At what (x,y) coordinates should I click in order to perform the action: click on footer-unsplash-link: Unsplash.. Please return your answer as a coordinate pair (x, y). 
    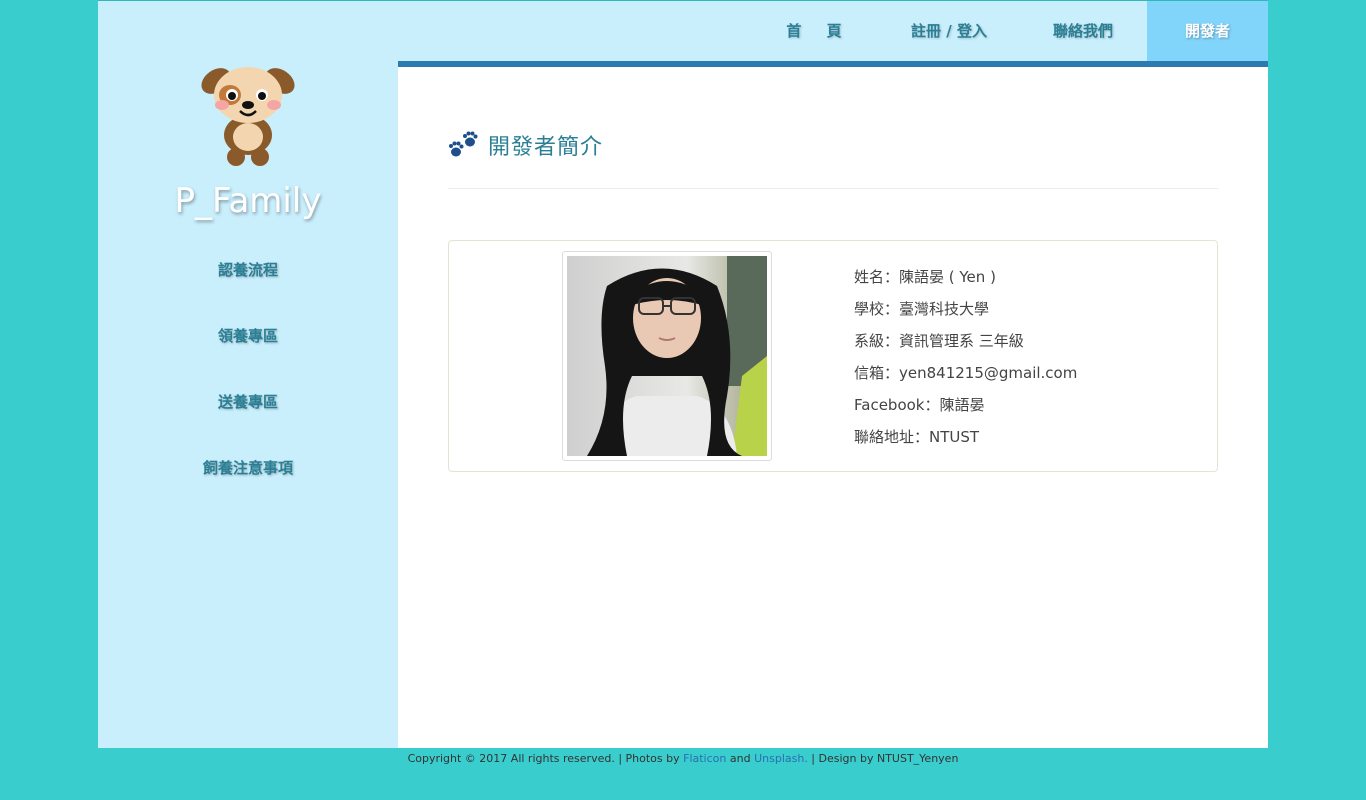
    Looking at the image, I should click on (781, 758).